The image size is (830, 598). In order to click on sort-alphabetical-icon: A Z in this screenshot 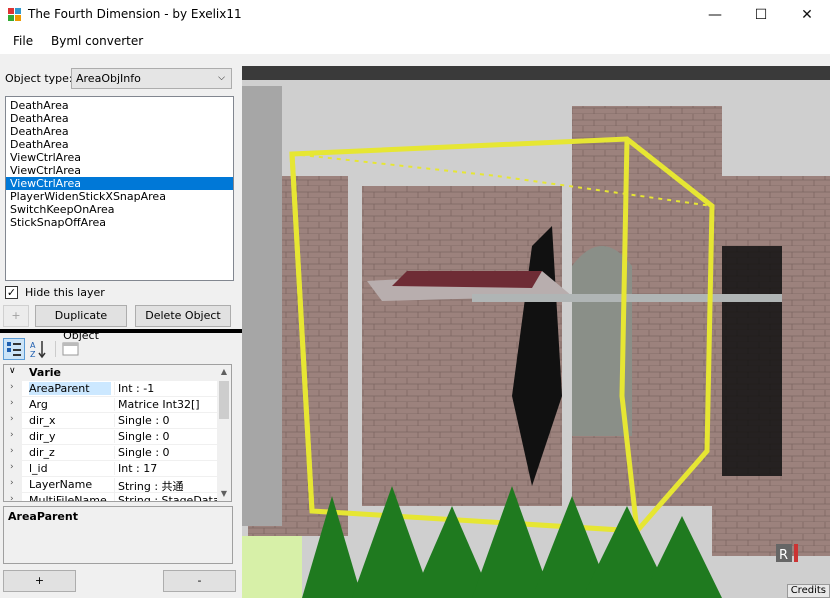, I will do `click(39, 349)`.